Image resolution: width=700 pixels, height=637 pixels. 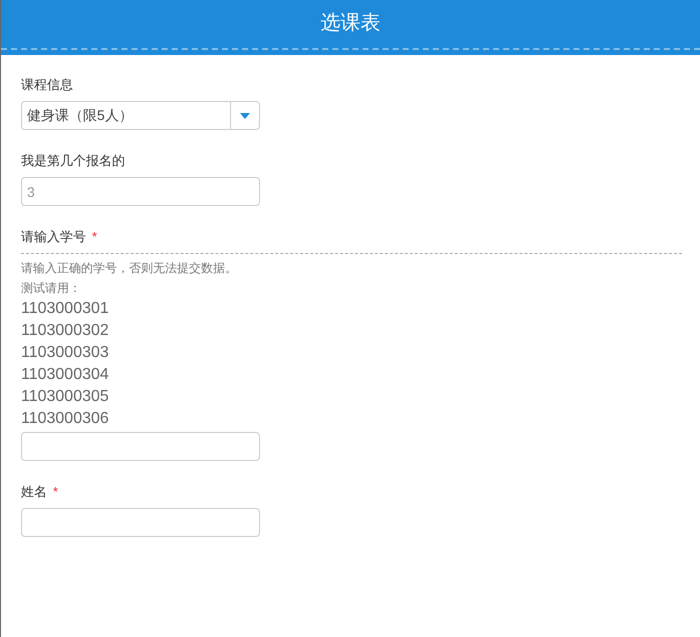 I want to click on help-text: 请输入正确的学号，否则无法提交数据。, so click(x=129, y=268).